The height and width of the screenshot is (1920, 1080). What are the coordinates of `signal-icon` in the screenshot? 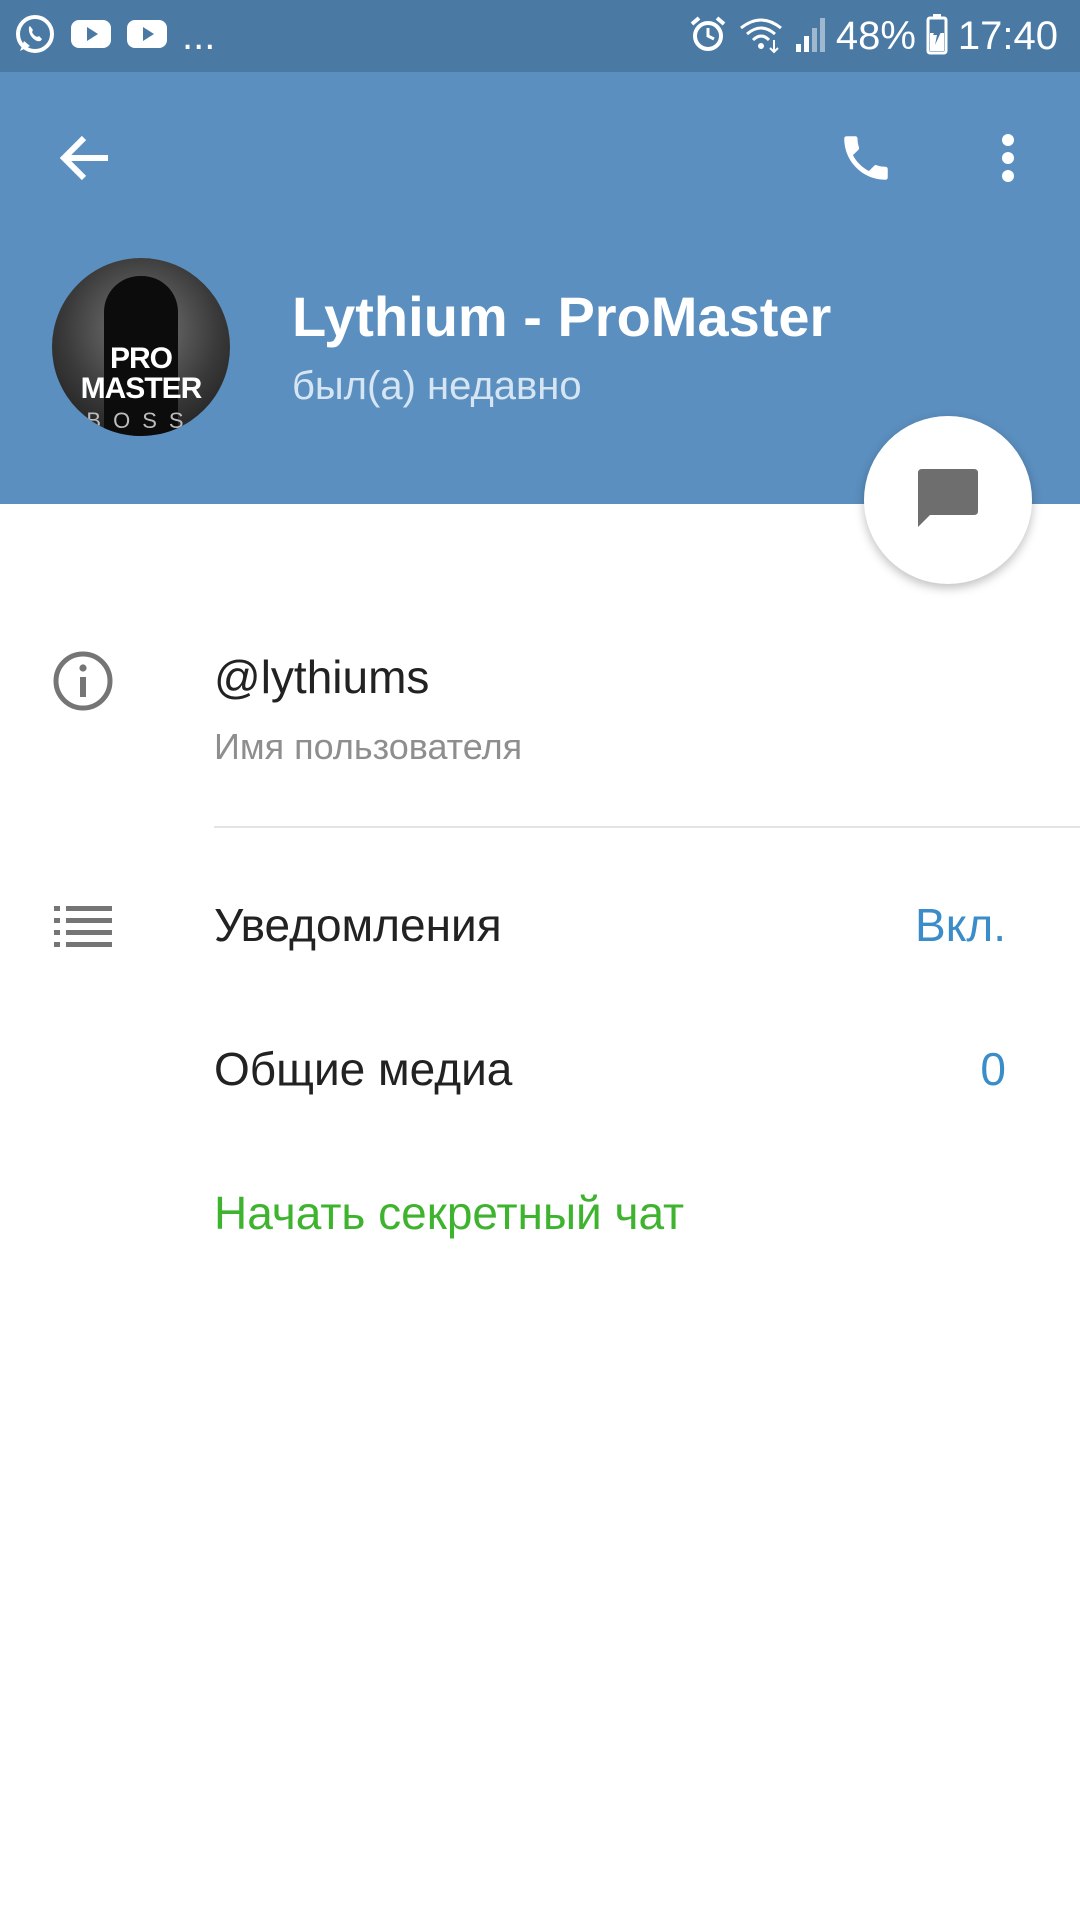 It's located at (810, 36).